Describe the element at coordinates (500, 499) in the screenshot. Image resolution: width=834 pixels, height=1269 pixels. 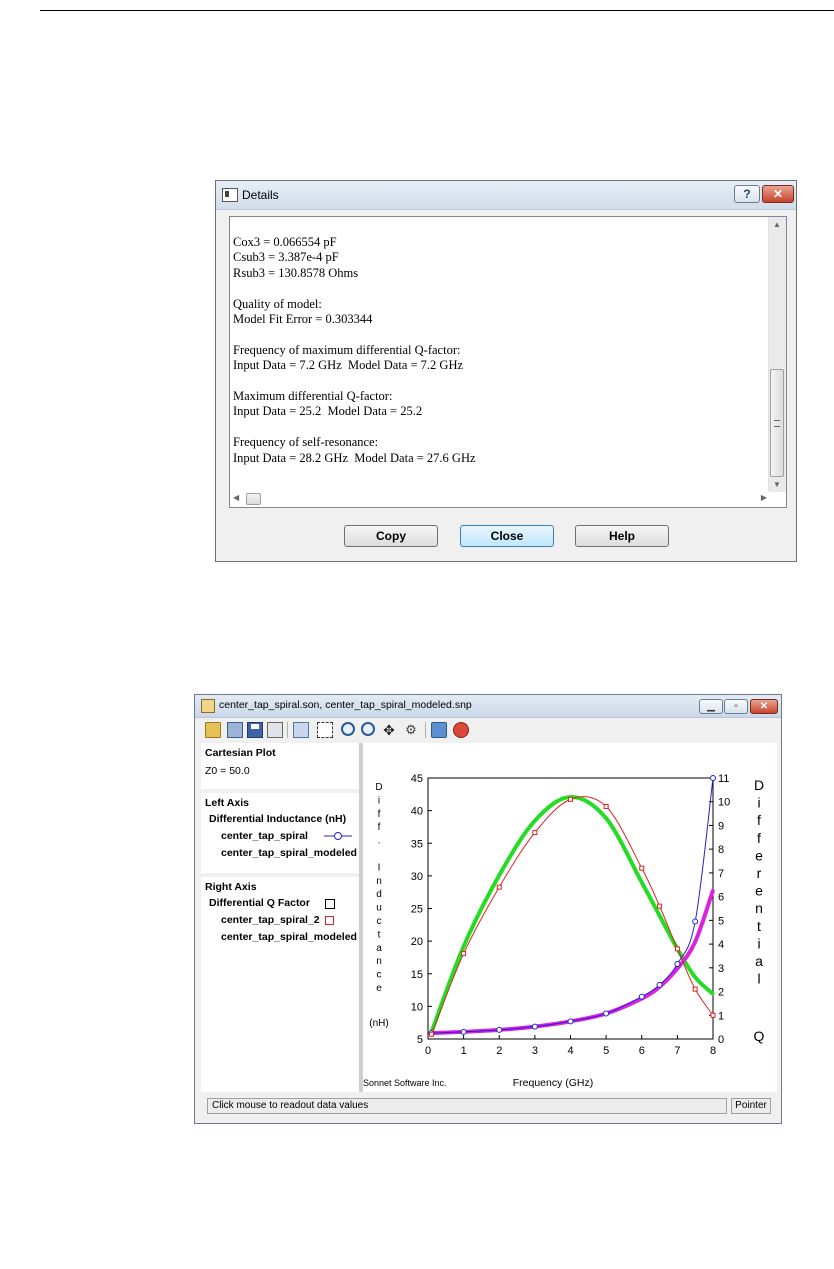
I see `horizontal-scrollbar: ◀ ▶` at that location.